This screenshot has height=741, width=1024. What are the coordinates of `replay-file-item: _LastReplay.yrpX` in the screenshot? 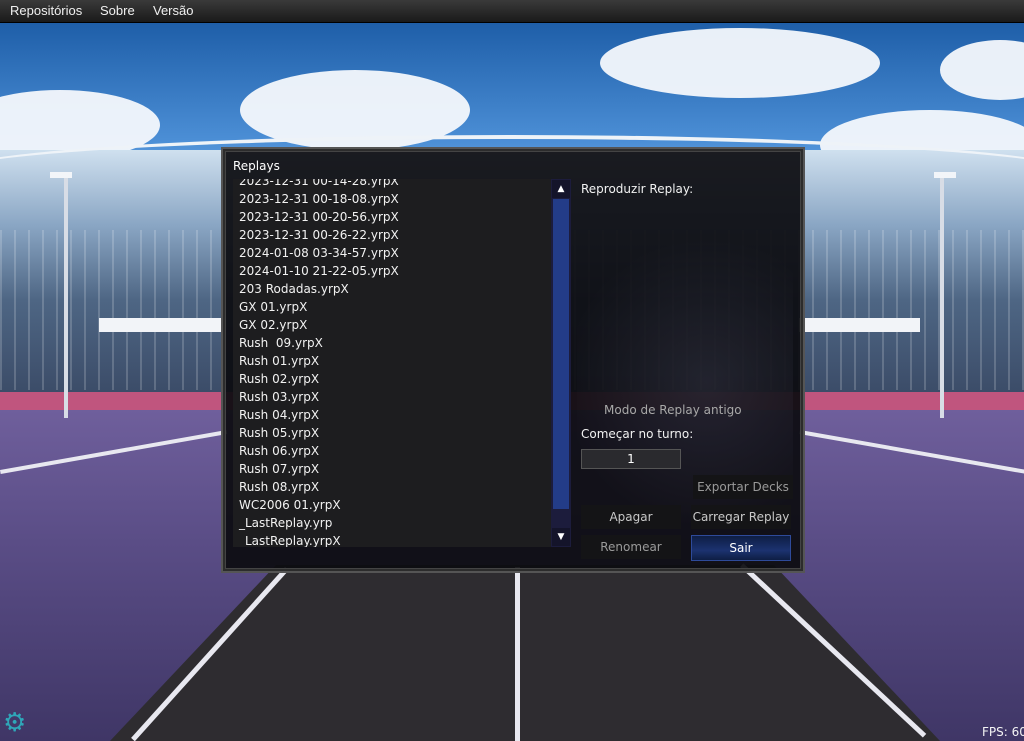 It's located at (319, 539).